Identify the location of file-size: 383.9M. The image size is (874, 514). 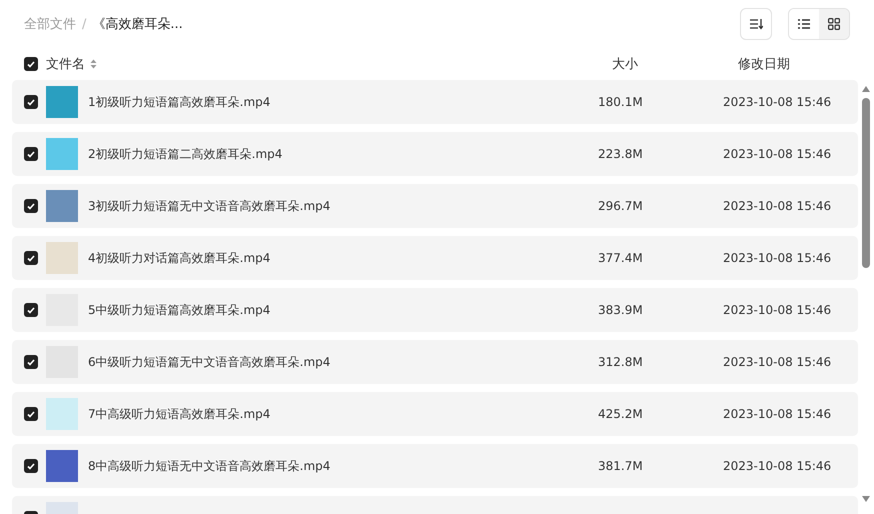
(621, 310).